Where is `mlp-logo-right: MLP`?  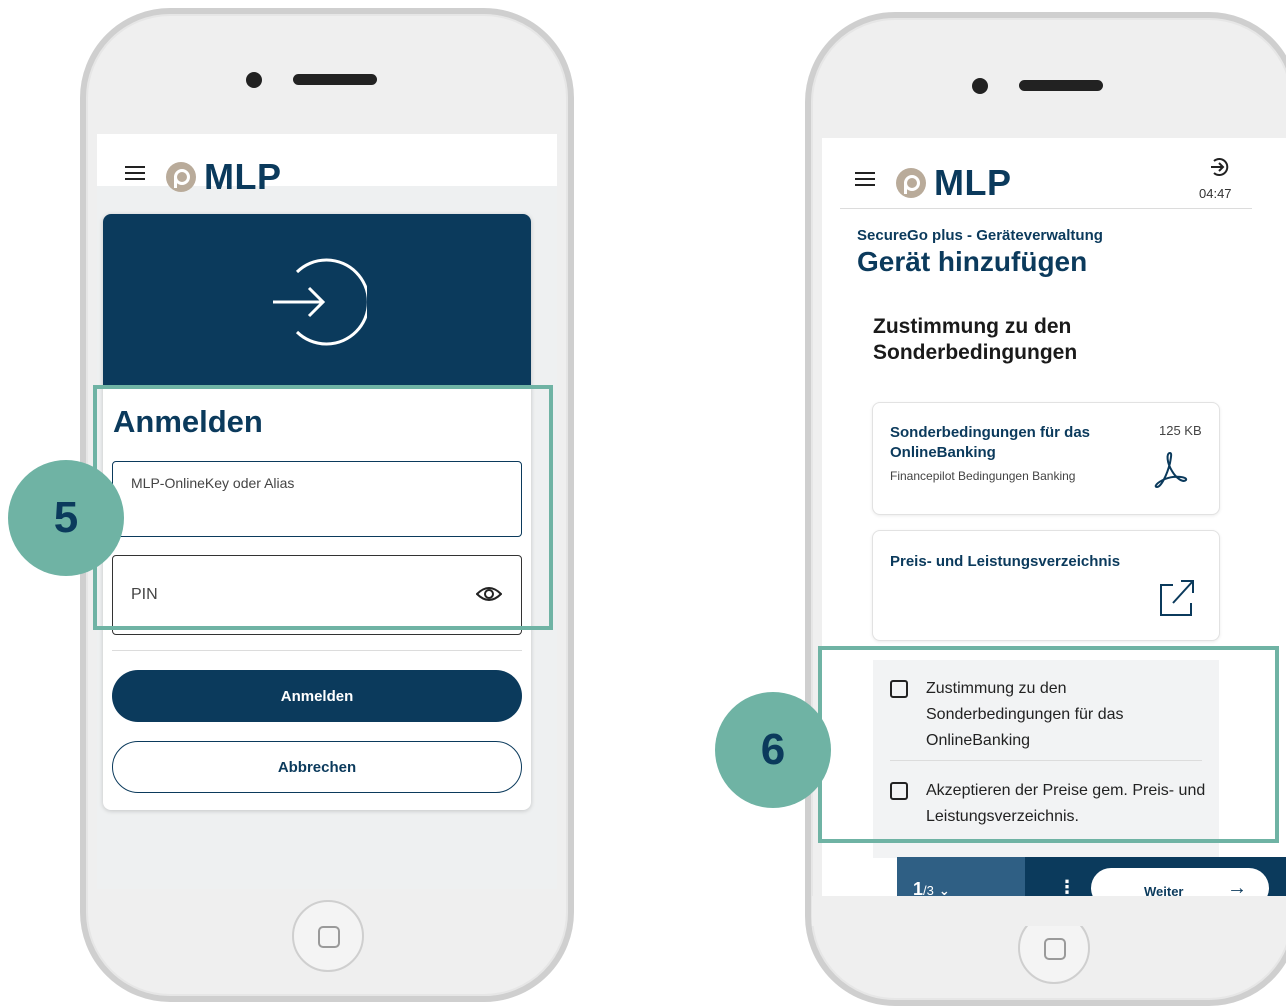 mlp-logo-right: MLP is located at coordinates (954, 183).